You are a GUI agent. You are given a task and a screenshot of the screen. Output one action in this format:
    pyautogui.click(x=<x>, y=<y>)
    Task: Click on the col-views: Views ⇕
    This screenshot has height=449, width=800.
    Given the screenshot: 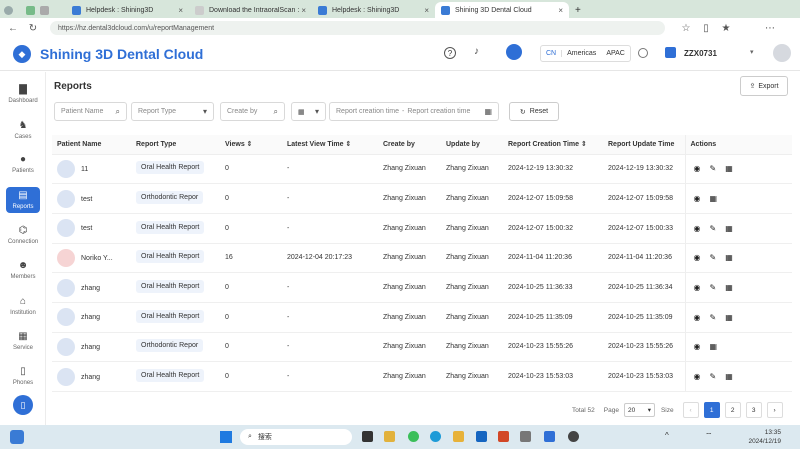 What is the action you would take?
    pyautogui.click(x=251, y=145)
    